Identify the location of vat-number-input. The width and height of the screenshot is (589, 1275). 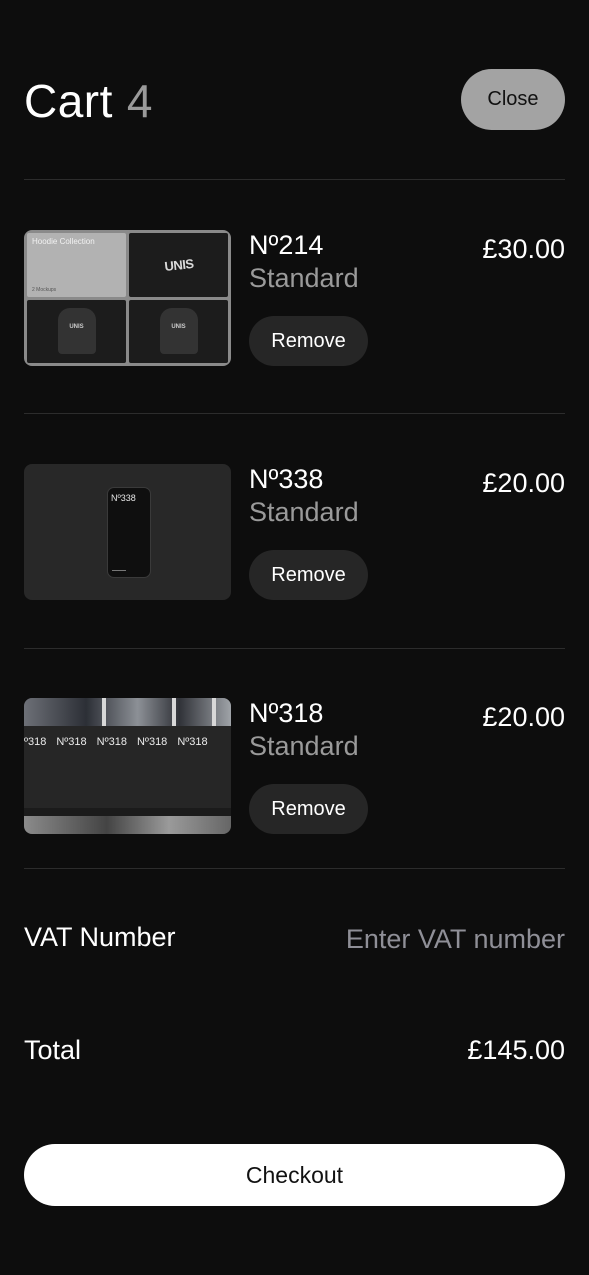
(435, 939).